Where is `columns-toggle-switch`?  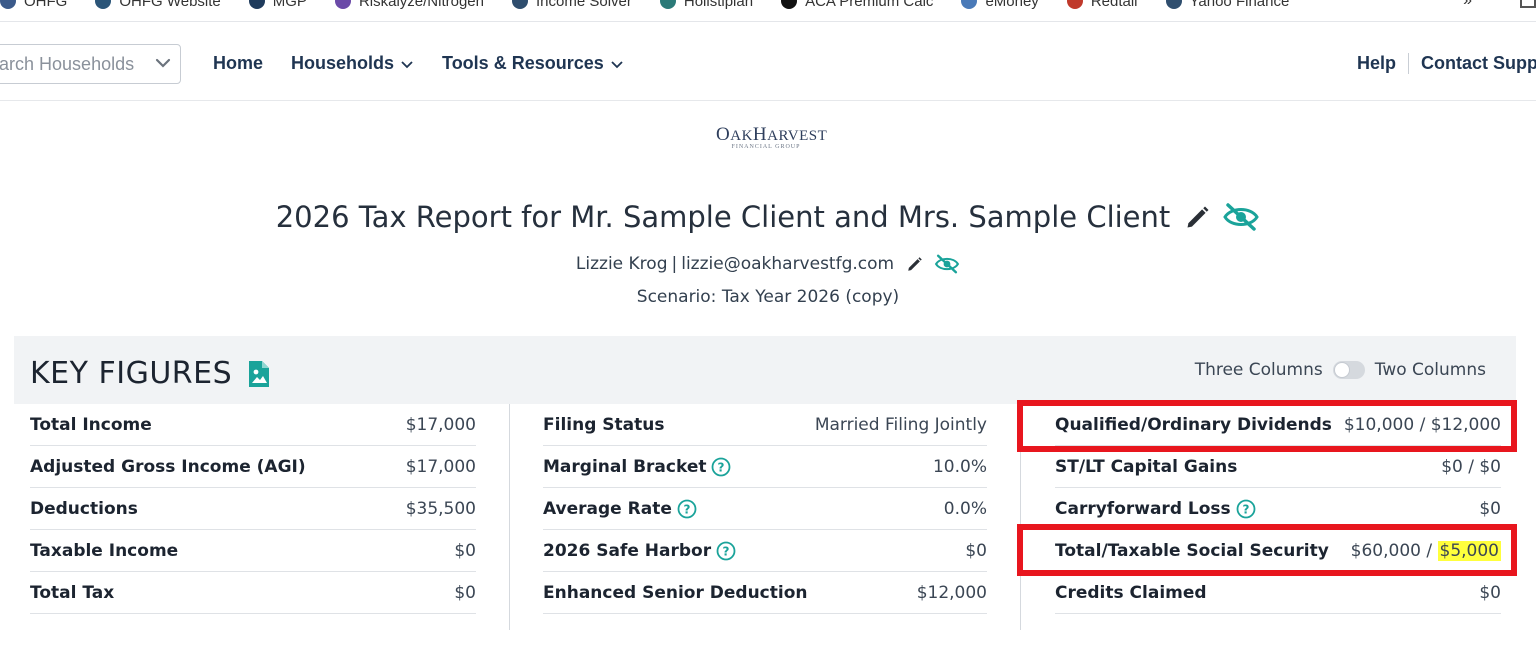 columns-toggle-switch is located at coordinates (1348, 370).